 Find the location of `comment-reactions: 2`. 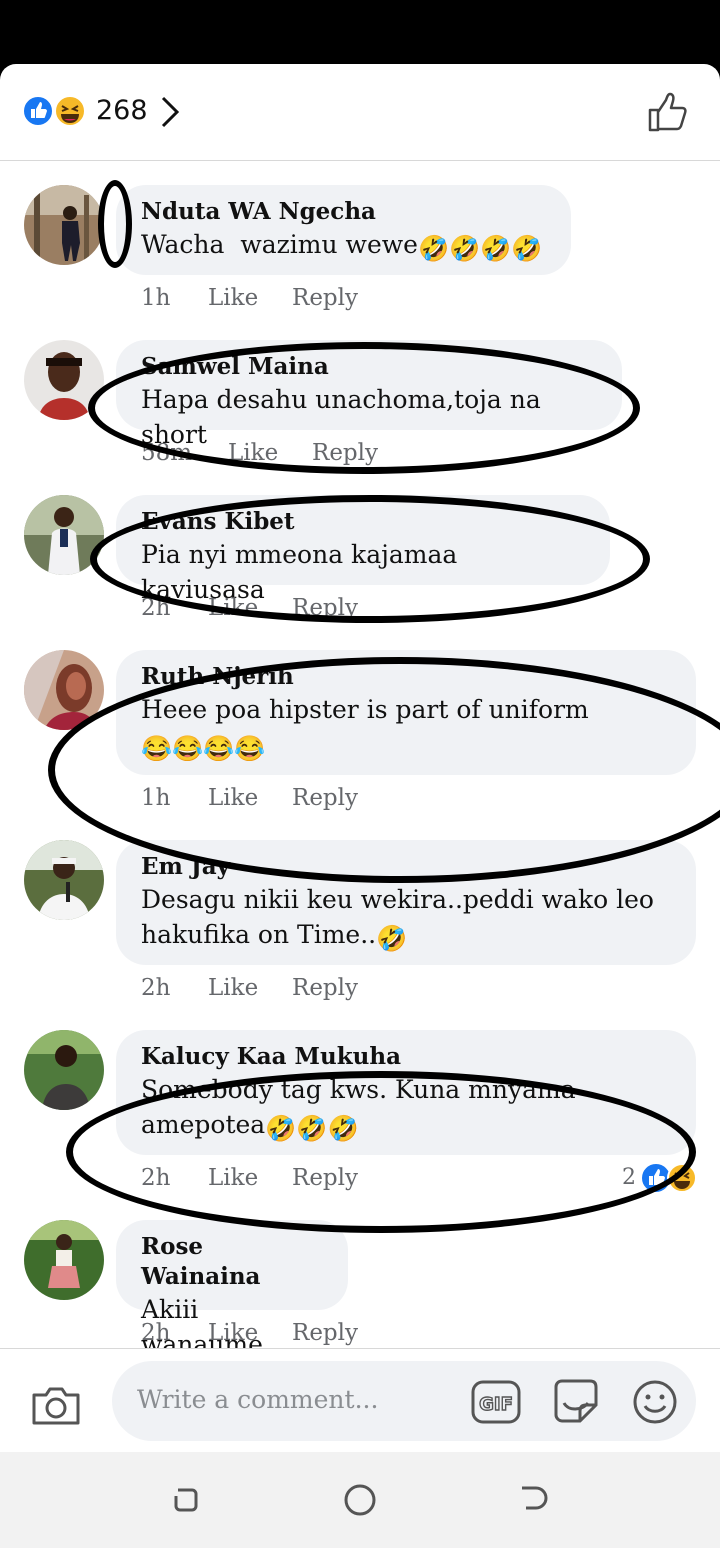

comment-reactions: 2 is located at coordinates (660, 1178).